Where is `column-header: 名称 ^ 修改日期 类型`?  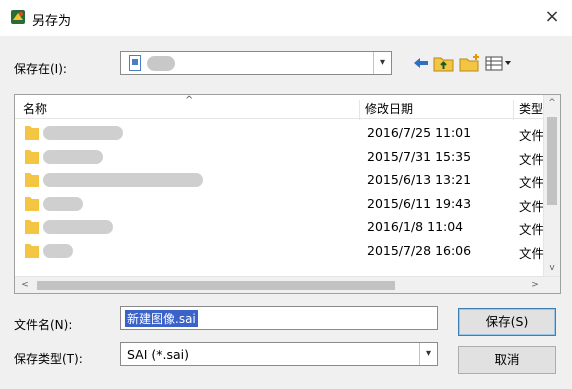 column-header: 名称 ^ 修改日期 类型 is located at coordinates (280, 107).